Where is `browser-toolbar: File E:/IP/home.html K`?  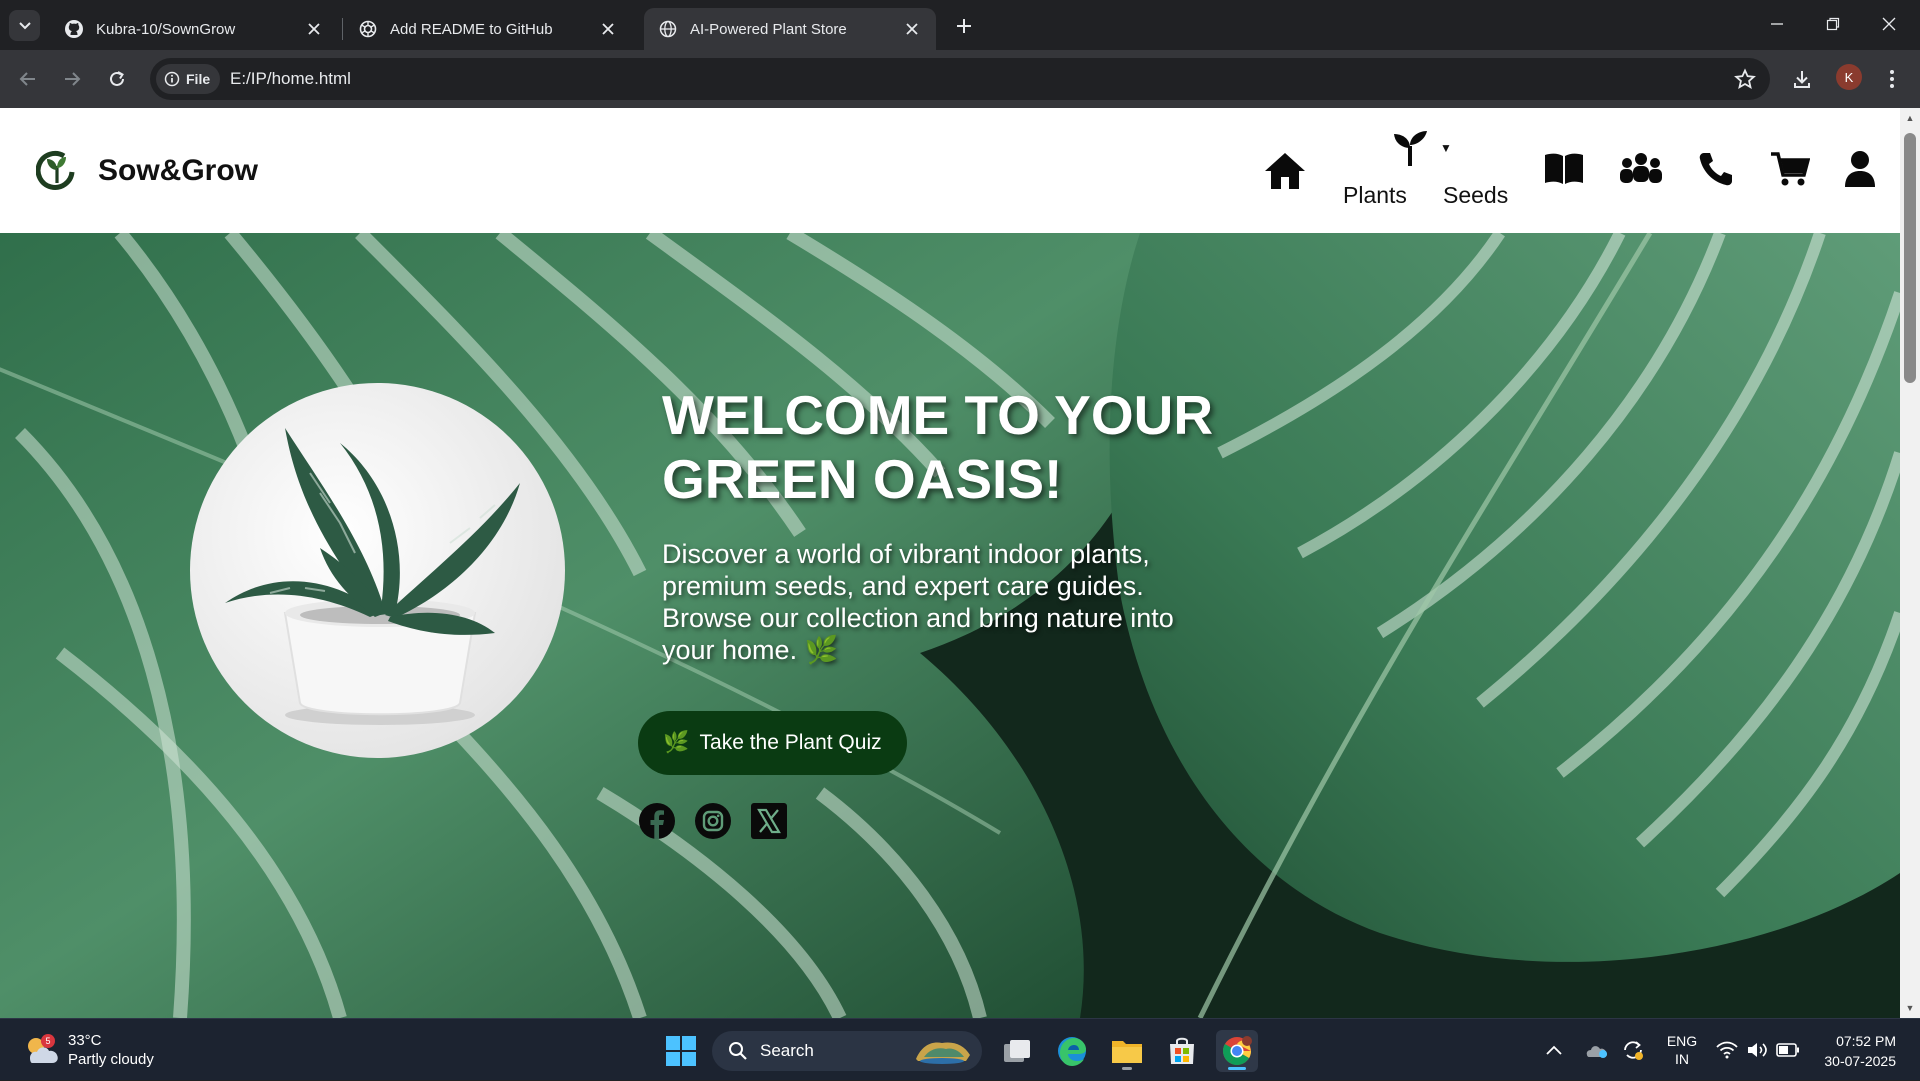
browser-toolbar: File E:/IP/home.html K is located at coordinates (960, 79).